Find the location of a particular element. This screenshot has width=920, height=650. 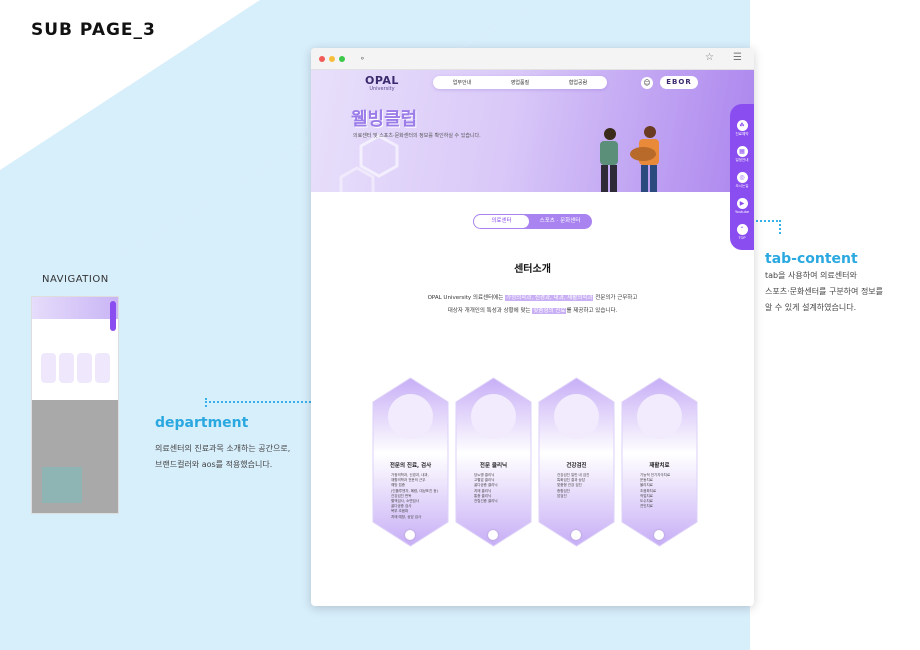

sidebar-item-reservation: ☘ 진료예약 is located at coordinates (742, 128).